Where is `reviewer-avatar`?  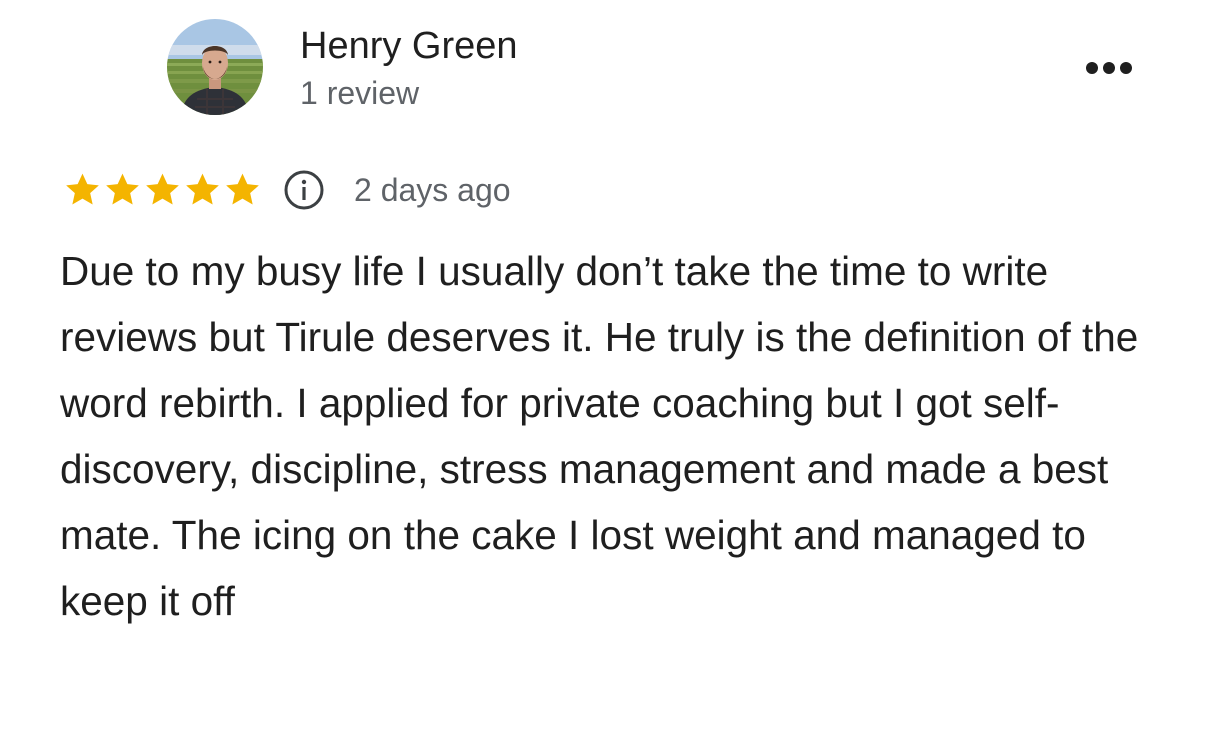
reviewer-avatar is located at coordinates (215, 67).